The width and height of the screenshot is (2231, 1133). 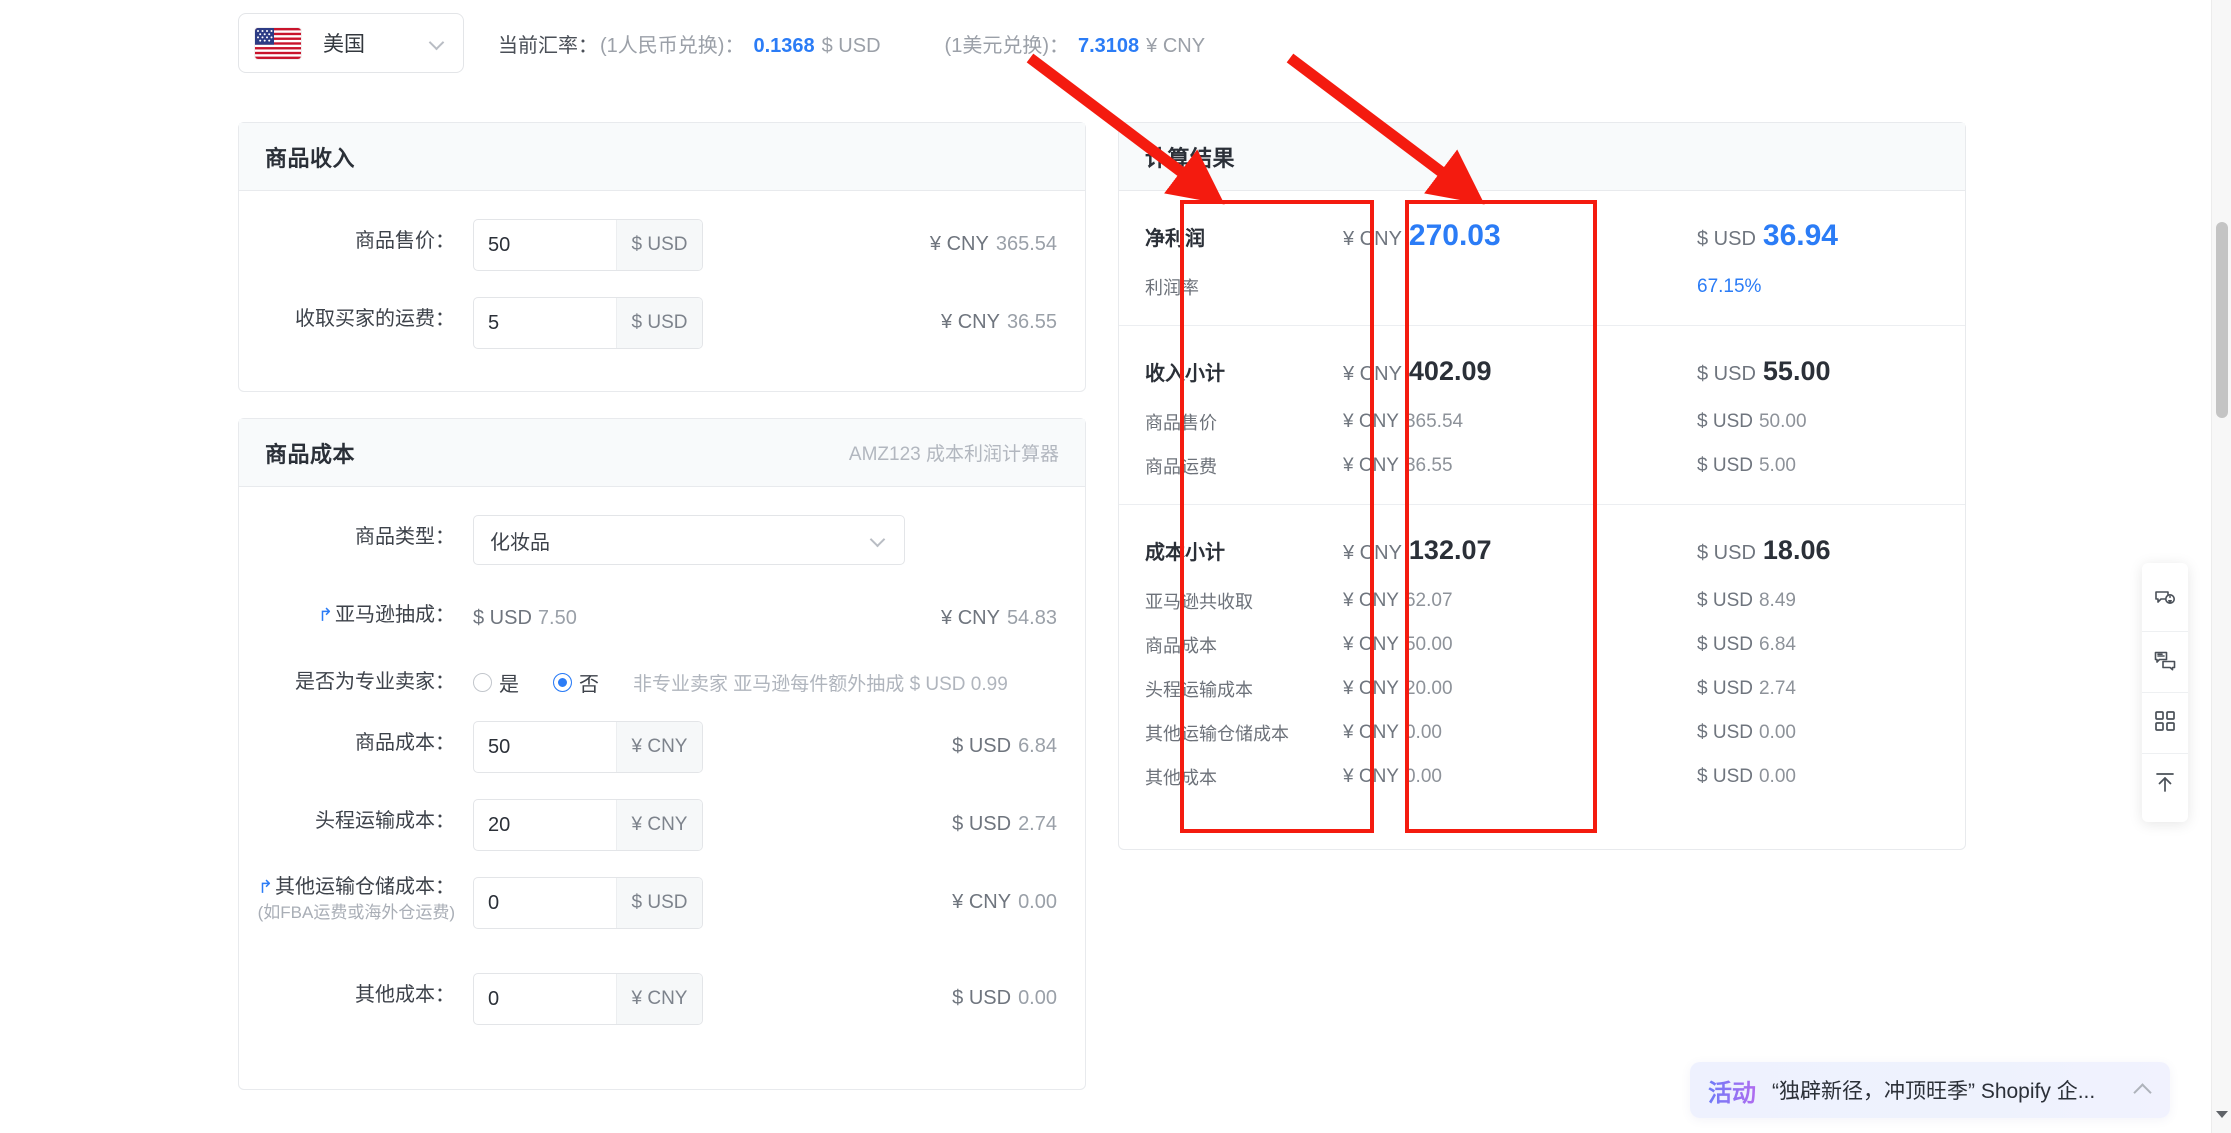 What do you see at coordinates (1732, 1090) in the screenshot?
I see `promo-tag: 活动` at bounding box center [1732, 1090].